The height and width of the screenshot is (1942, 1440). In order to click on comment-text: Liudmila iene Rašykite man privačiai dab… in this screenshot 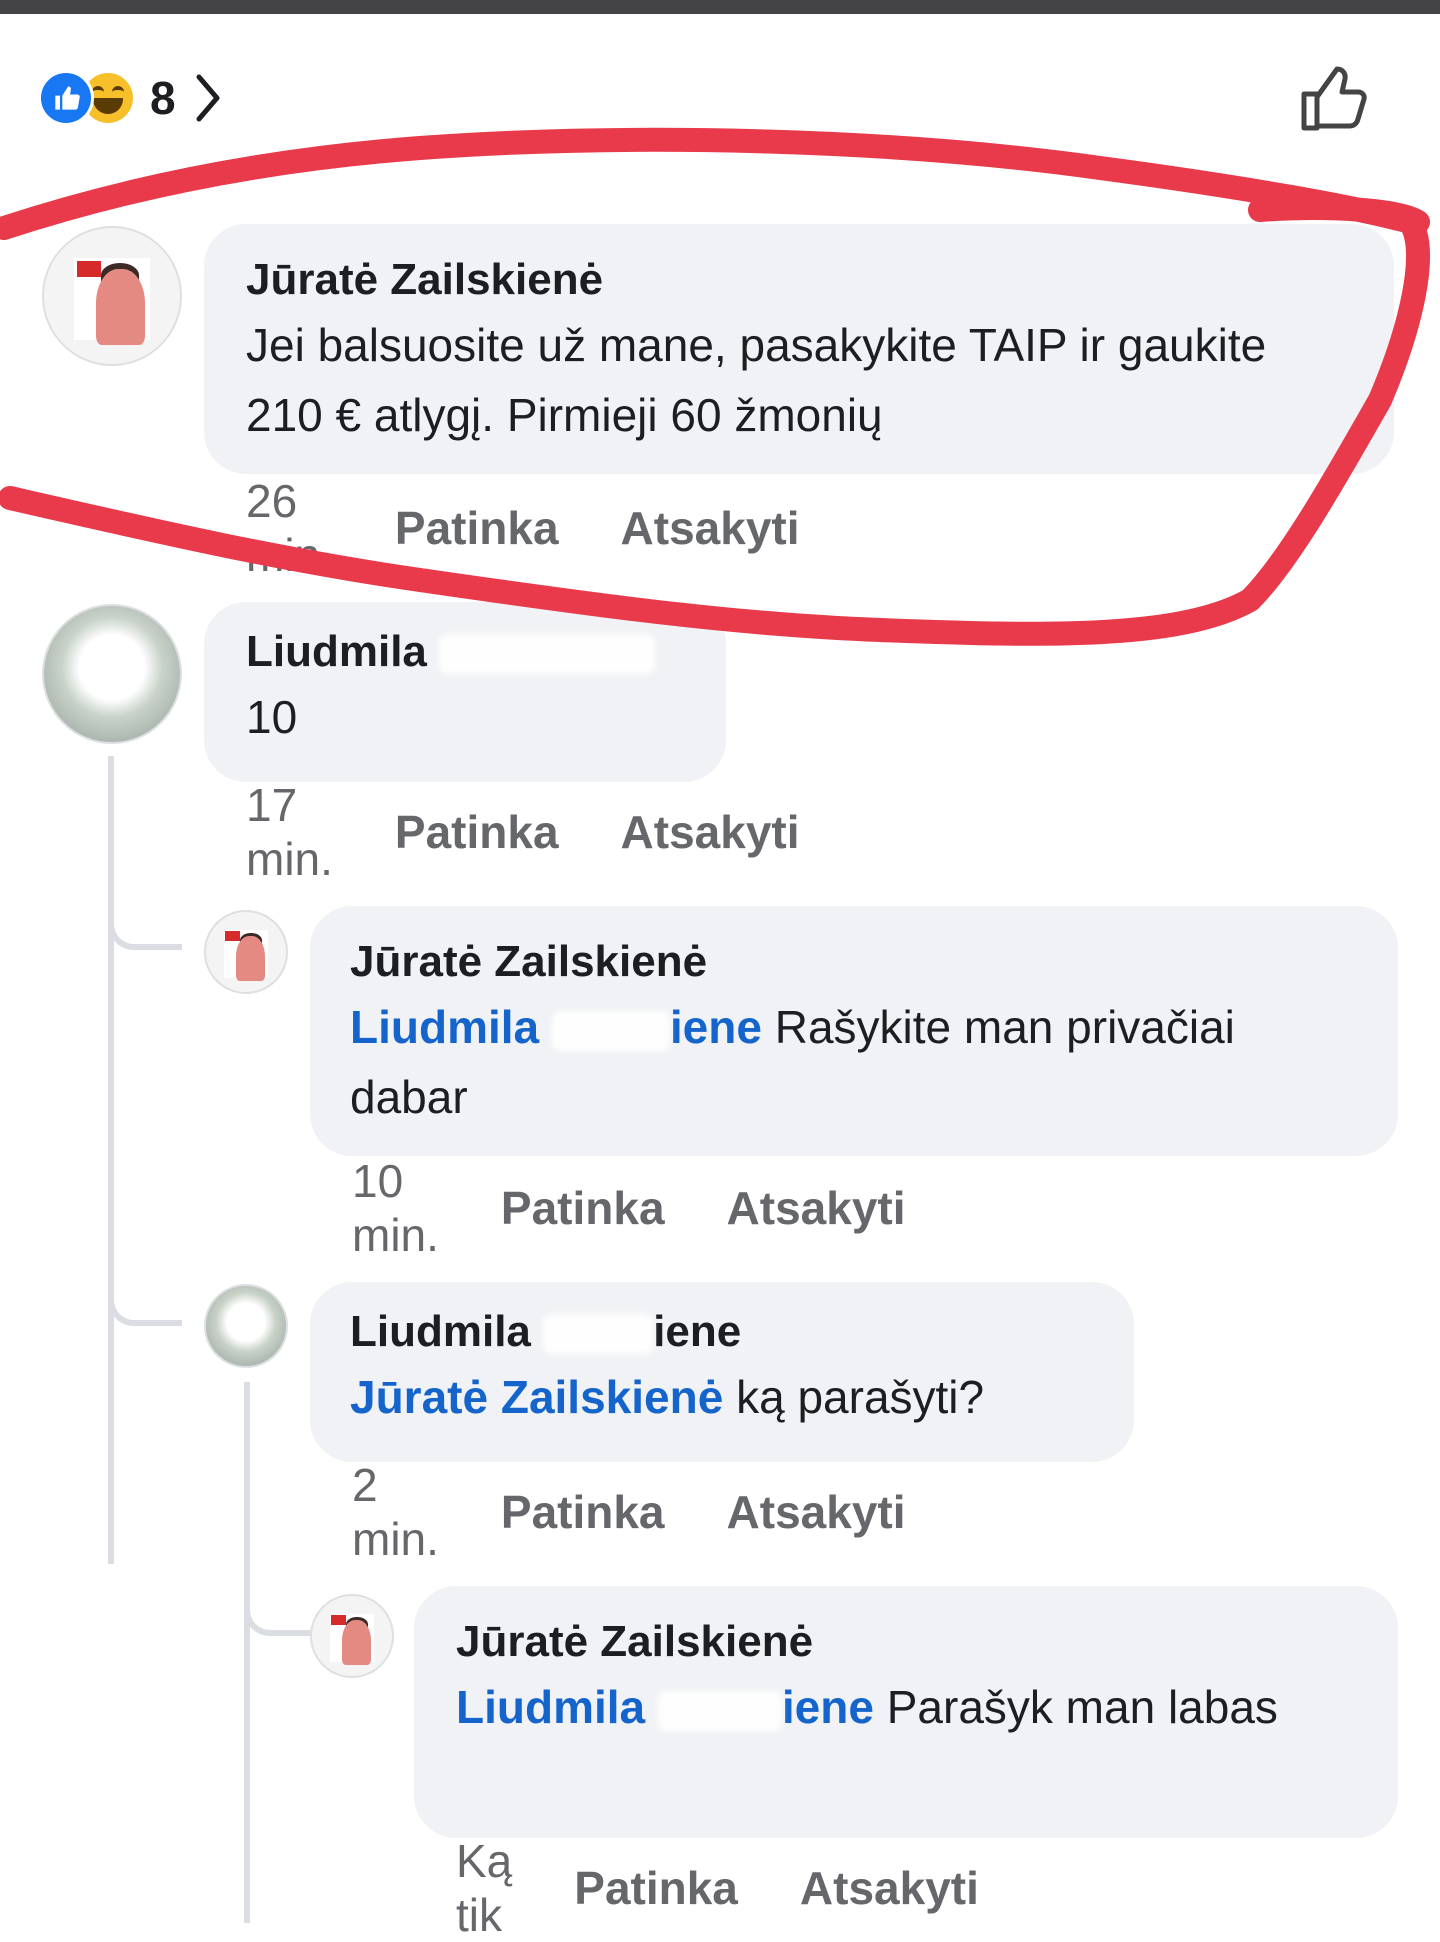, I will do `click(792, 1062)`.